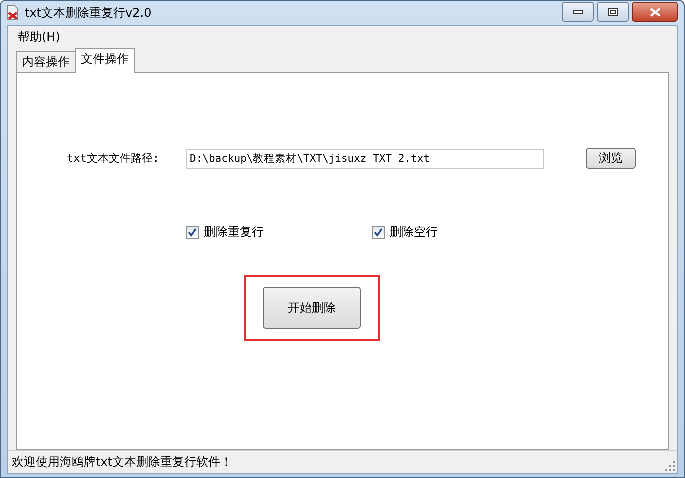 Image resolution: width=685 pixels, height=478 pixels. I want to click on menu-item: 帮助(H), so click(39, 37).